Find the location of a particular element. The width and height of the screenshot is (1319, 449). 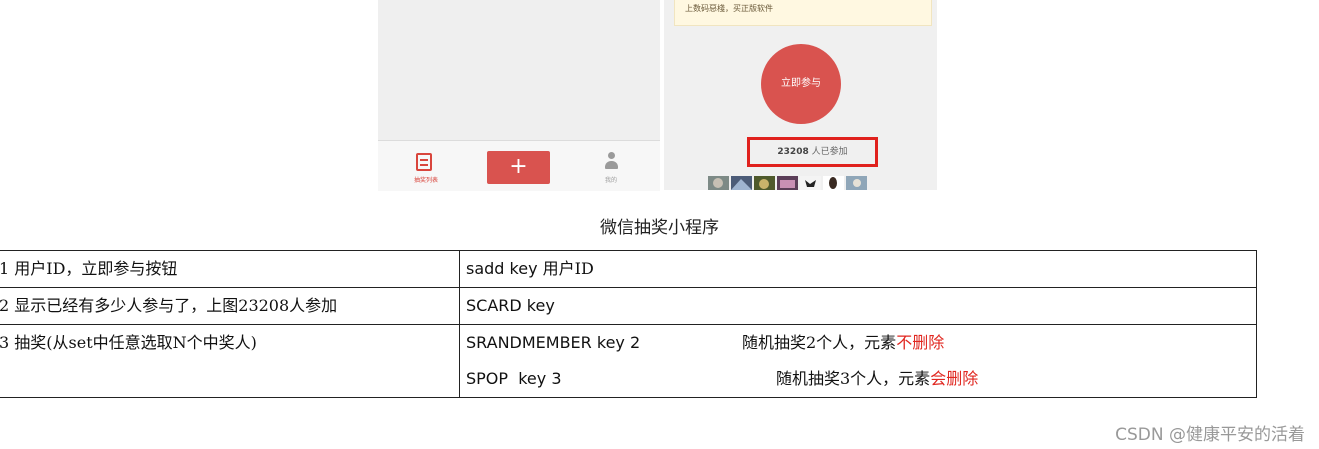

join-button: 立即参与 is located at coordinates (801, 84).